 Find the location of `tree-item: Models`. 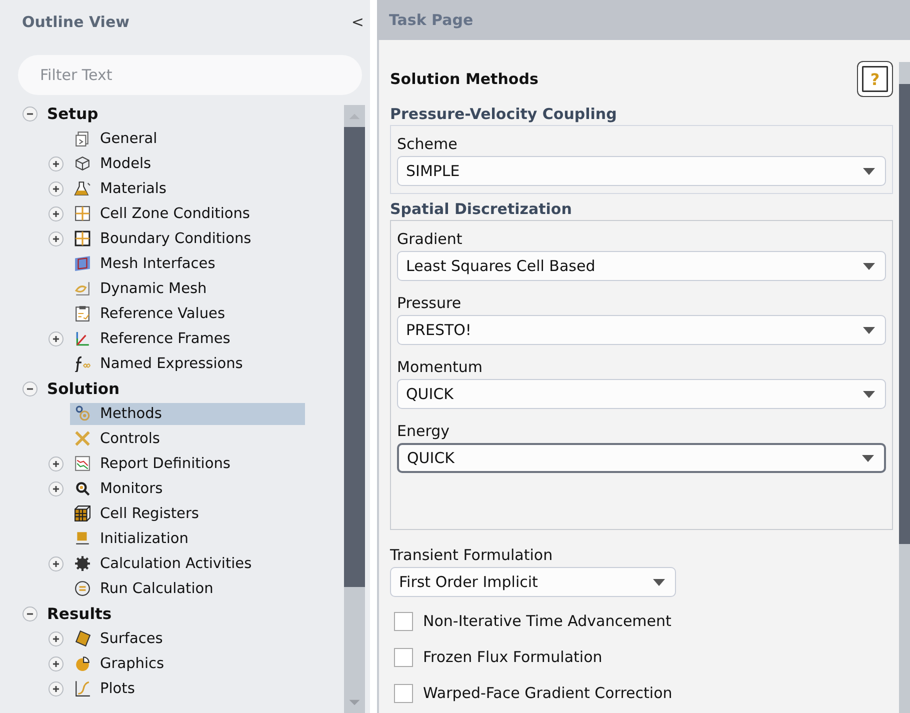

tree-item: Models is located at coordinates (115, 163).